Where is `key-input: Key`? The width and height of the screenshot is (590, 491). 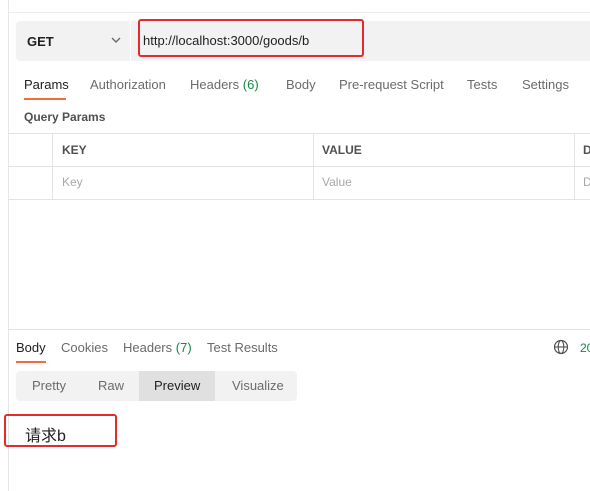
key-input: Key is located at coordinates (72, 182).